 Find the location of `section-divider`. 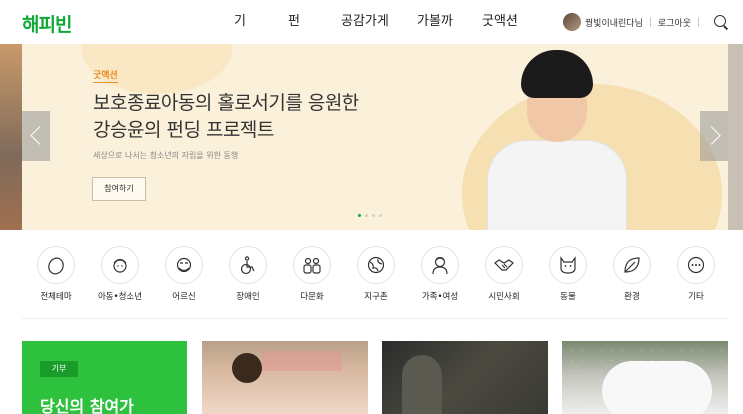

section-divider is located at coordinates (375, 318).